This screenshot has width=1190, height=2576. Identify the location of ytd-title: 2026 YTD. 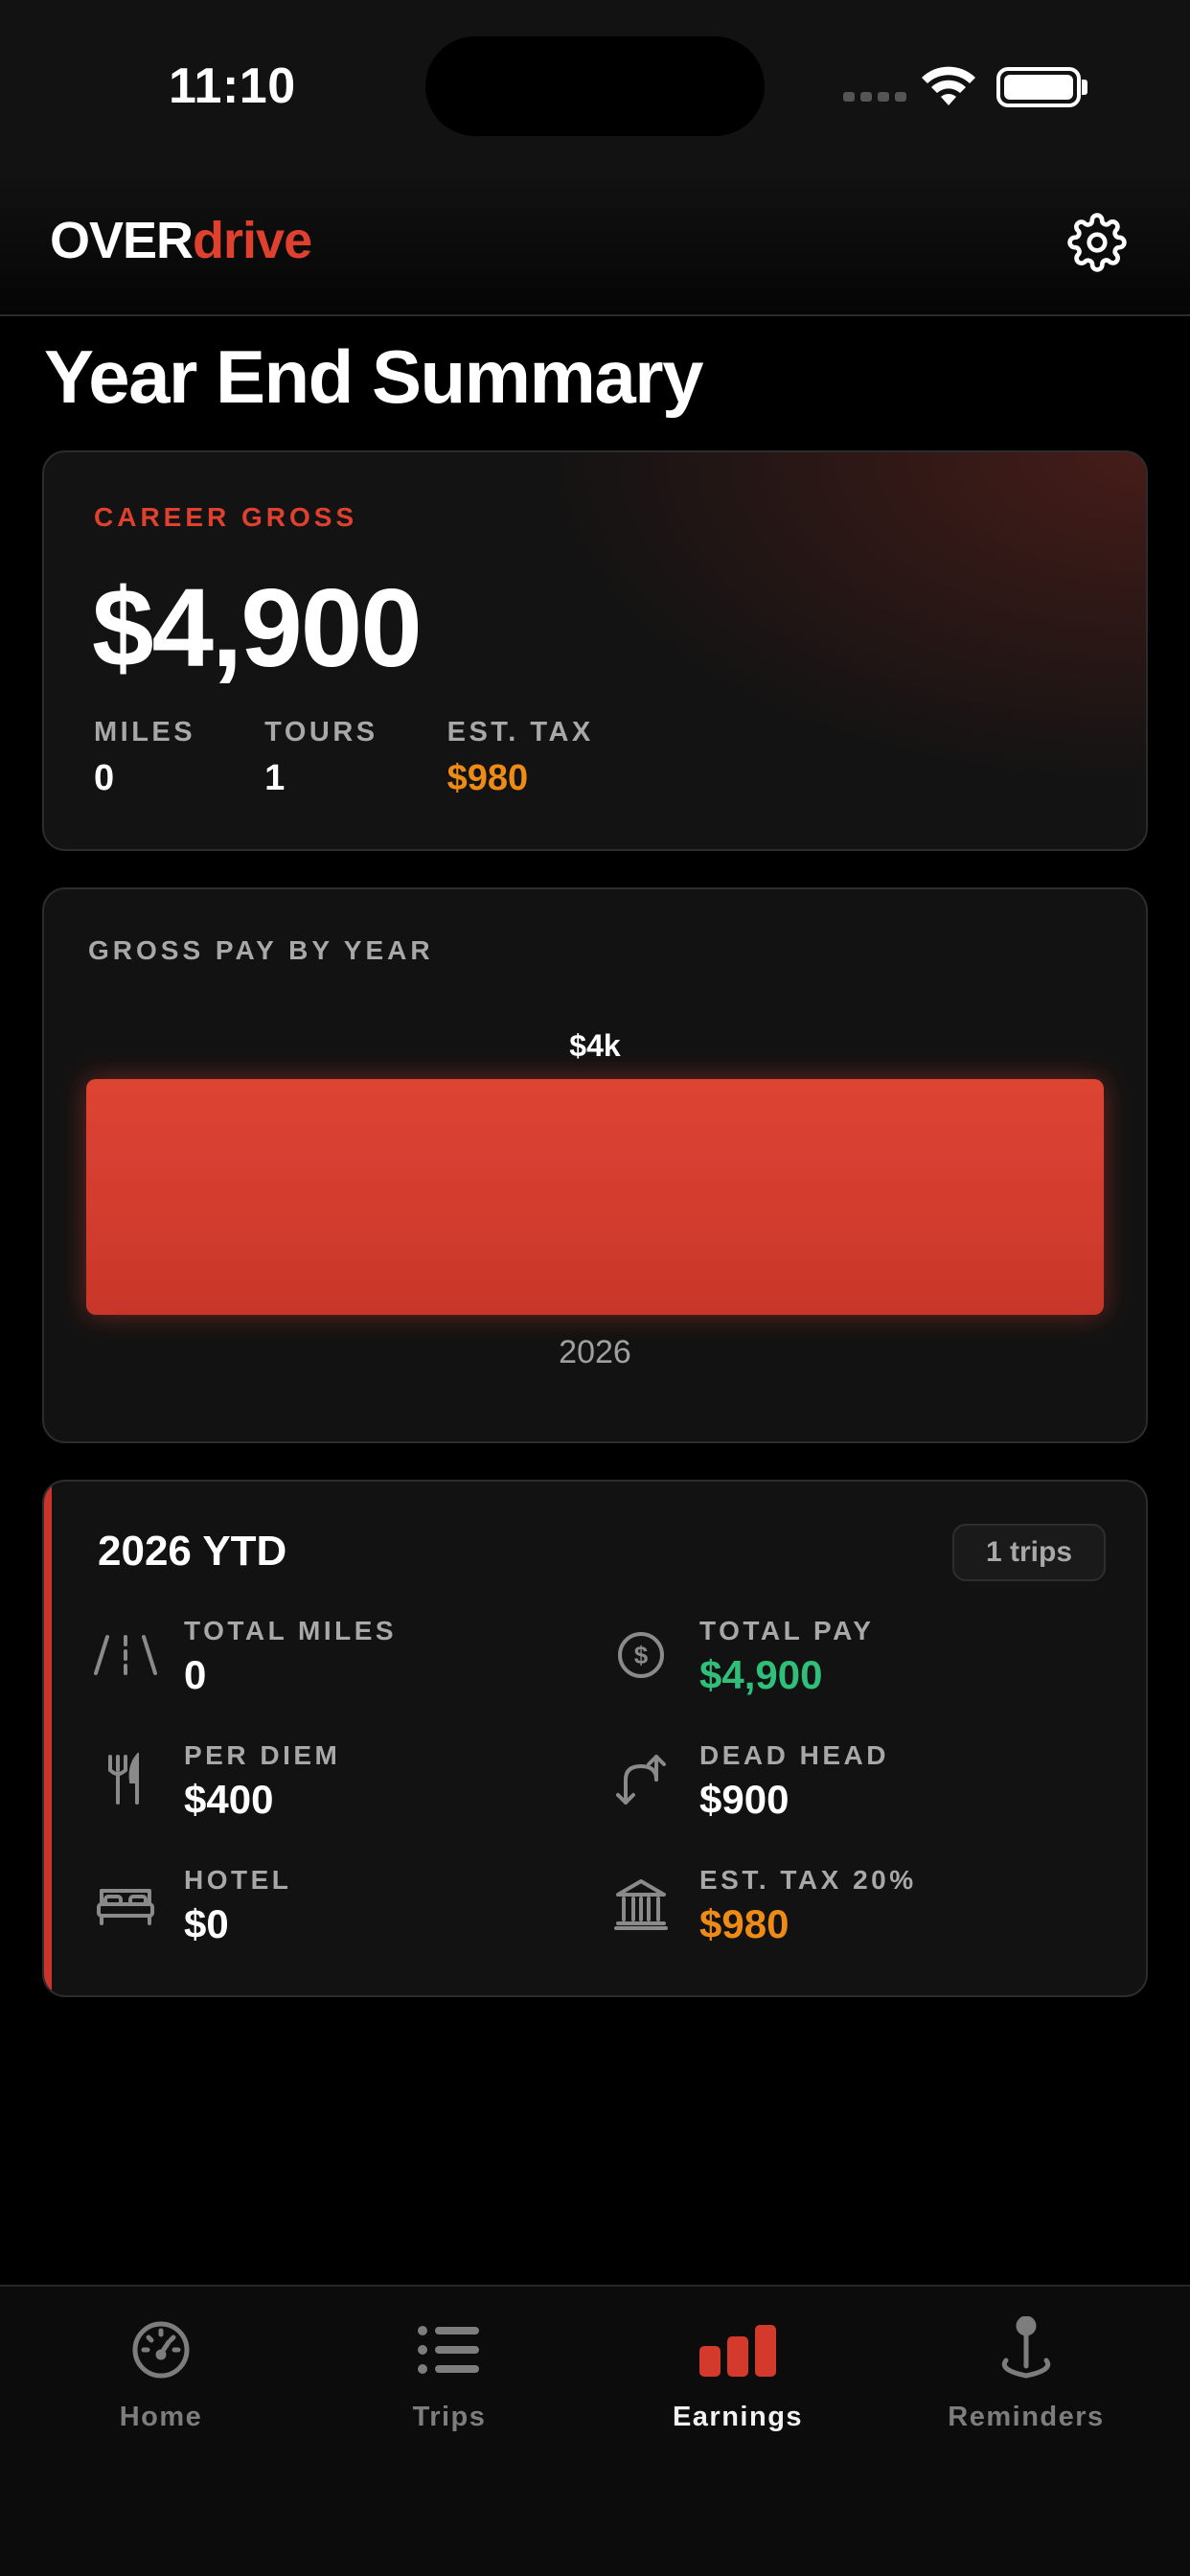
(193, 1552).